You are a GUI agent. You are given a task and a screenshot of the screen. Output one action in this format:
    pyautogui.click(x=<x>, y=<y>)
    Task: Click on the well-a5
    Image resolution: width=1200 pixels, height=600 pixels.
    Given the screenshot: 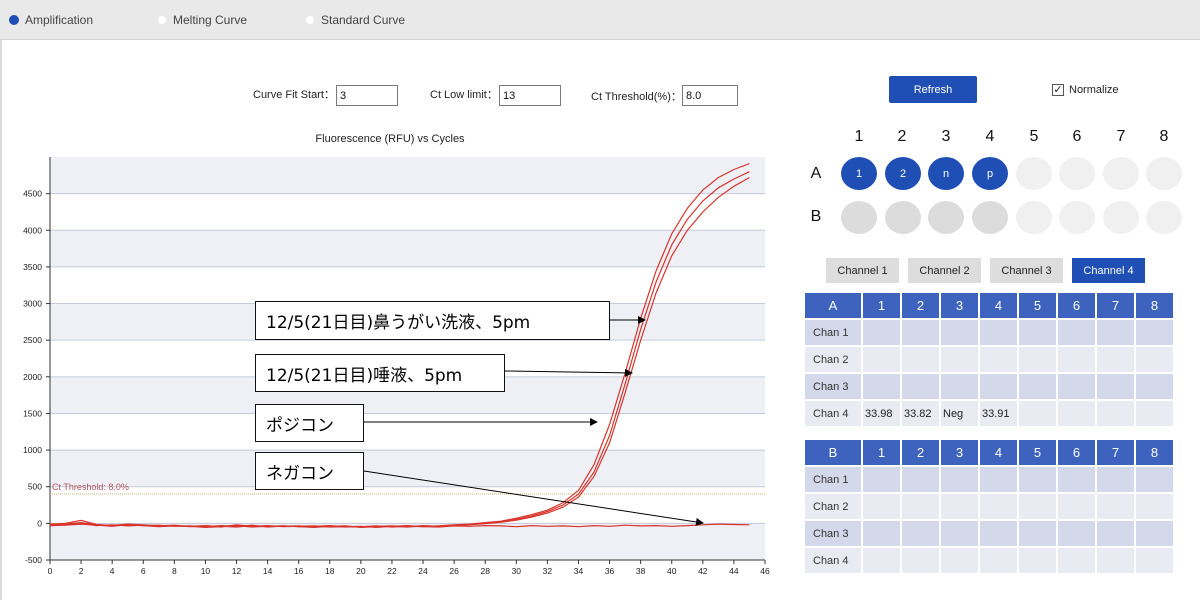 What is the action you would take?
    pyautogui.click(x=1034, y=173)
    